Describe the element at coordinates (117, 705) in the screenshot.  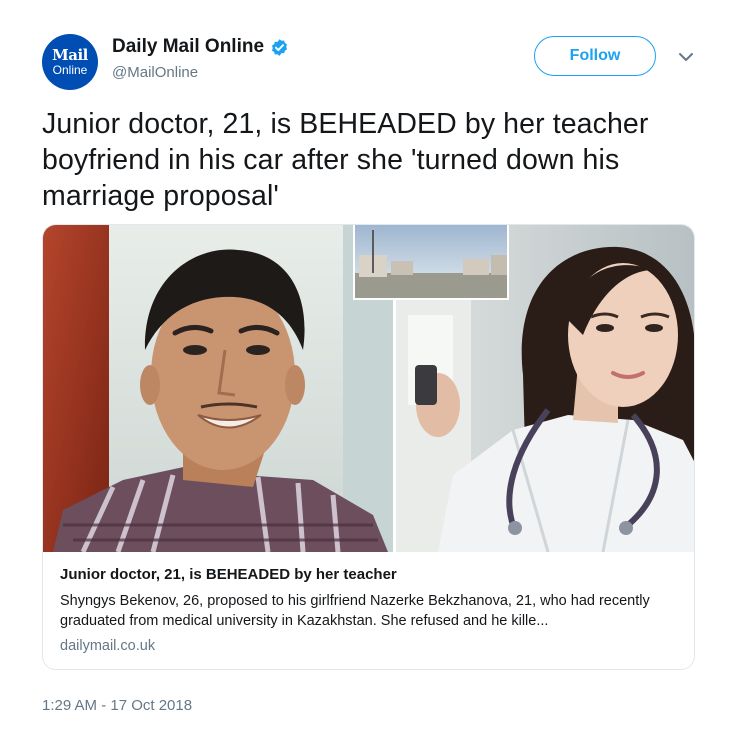
I see `tweet-timestamp: 1:29 AM - 17 Oct 2018` at that location.